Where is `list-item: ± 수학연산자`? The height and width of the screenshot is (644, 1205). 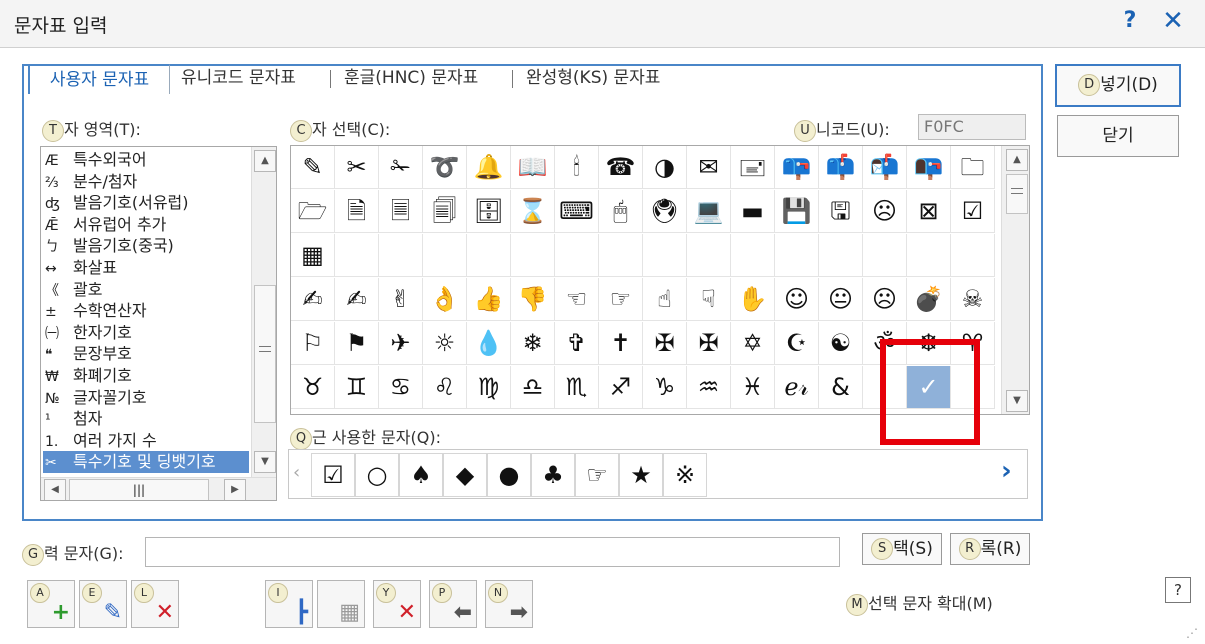
list-item: ± 수학연산자 is located at coordinates (96, 311).